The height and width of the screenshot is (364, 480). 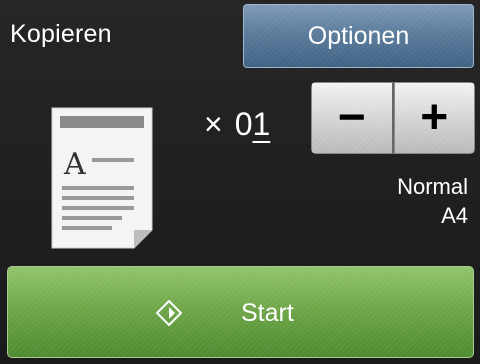 I want to click on decrease-button: −, so click(x=352, y=118).